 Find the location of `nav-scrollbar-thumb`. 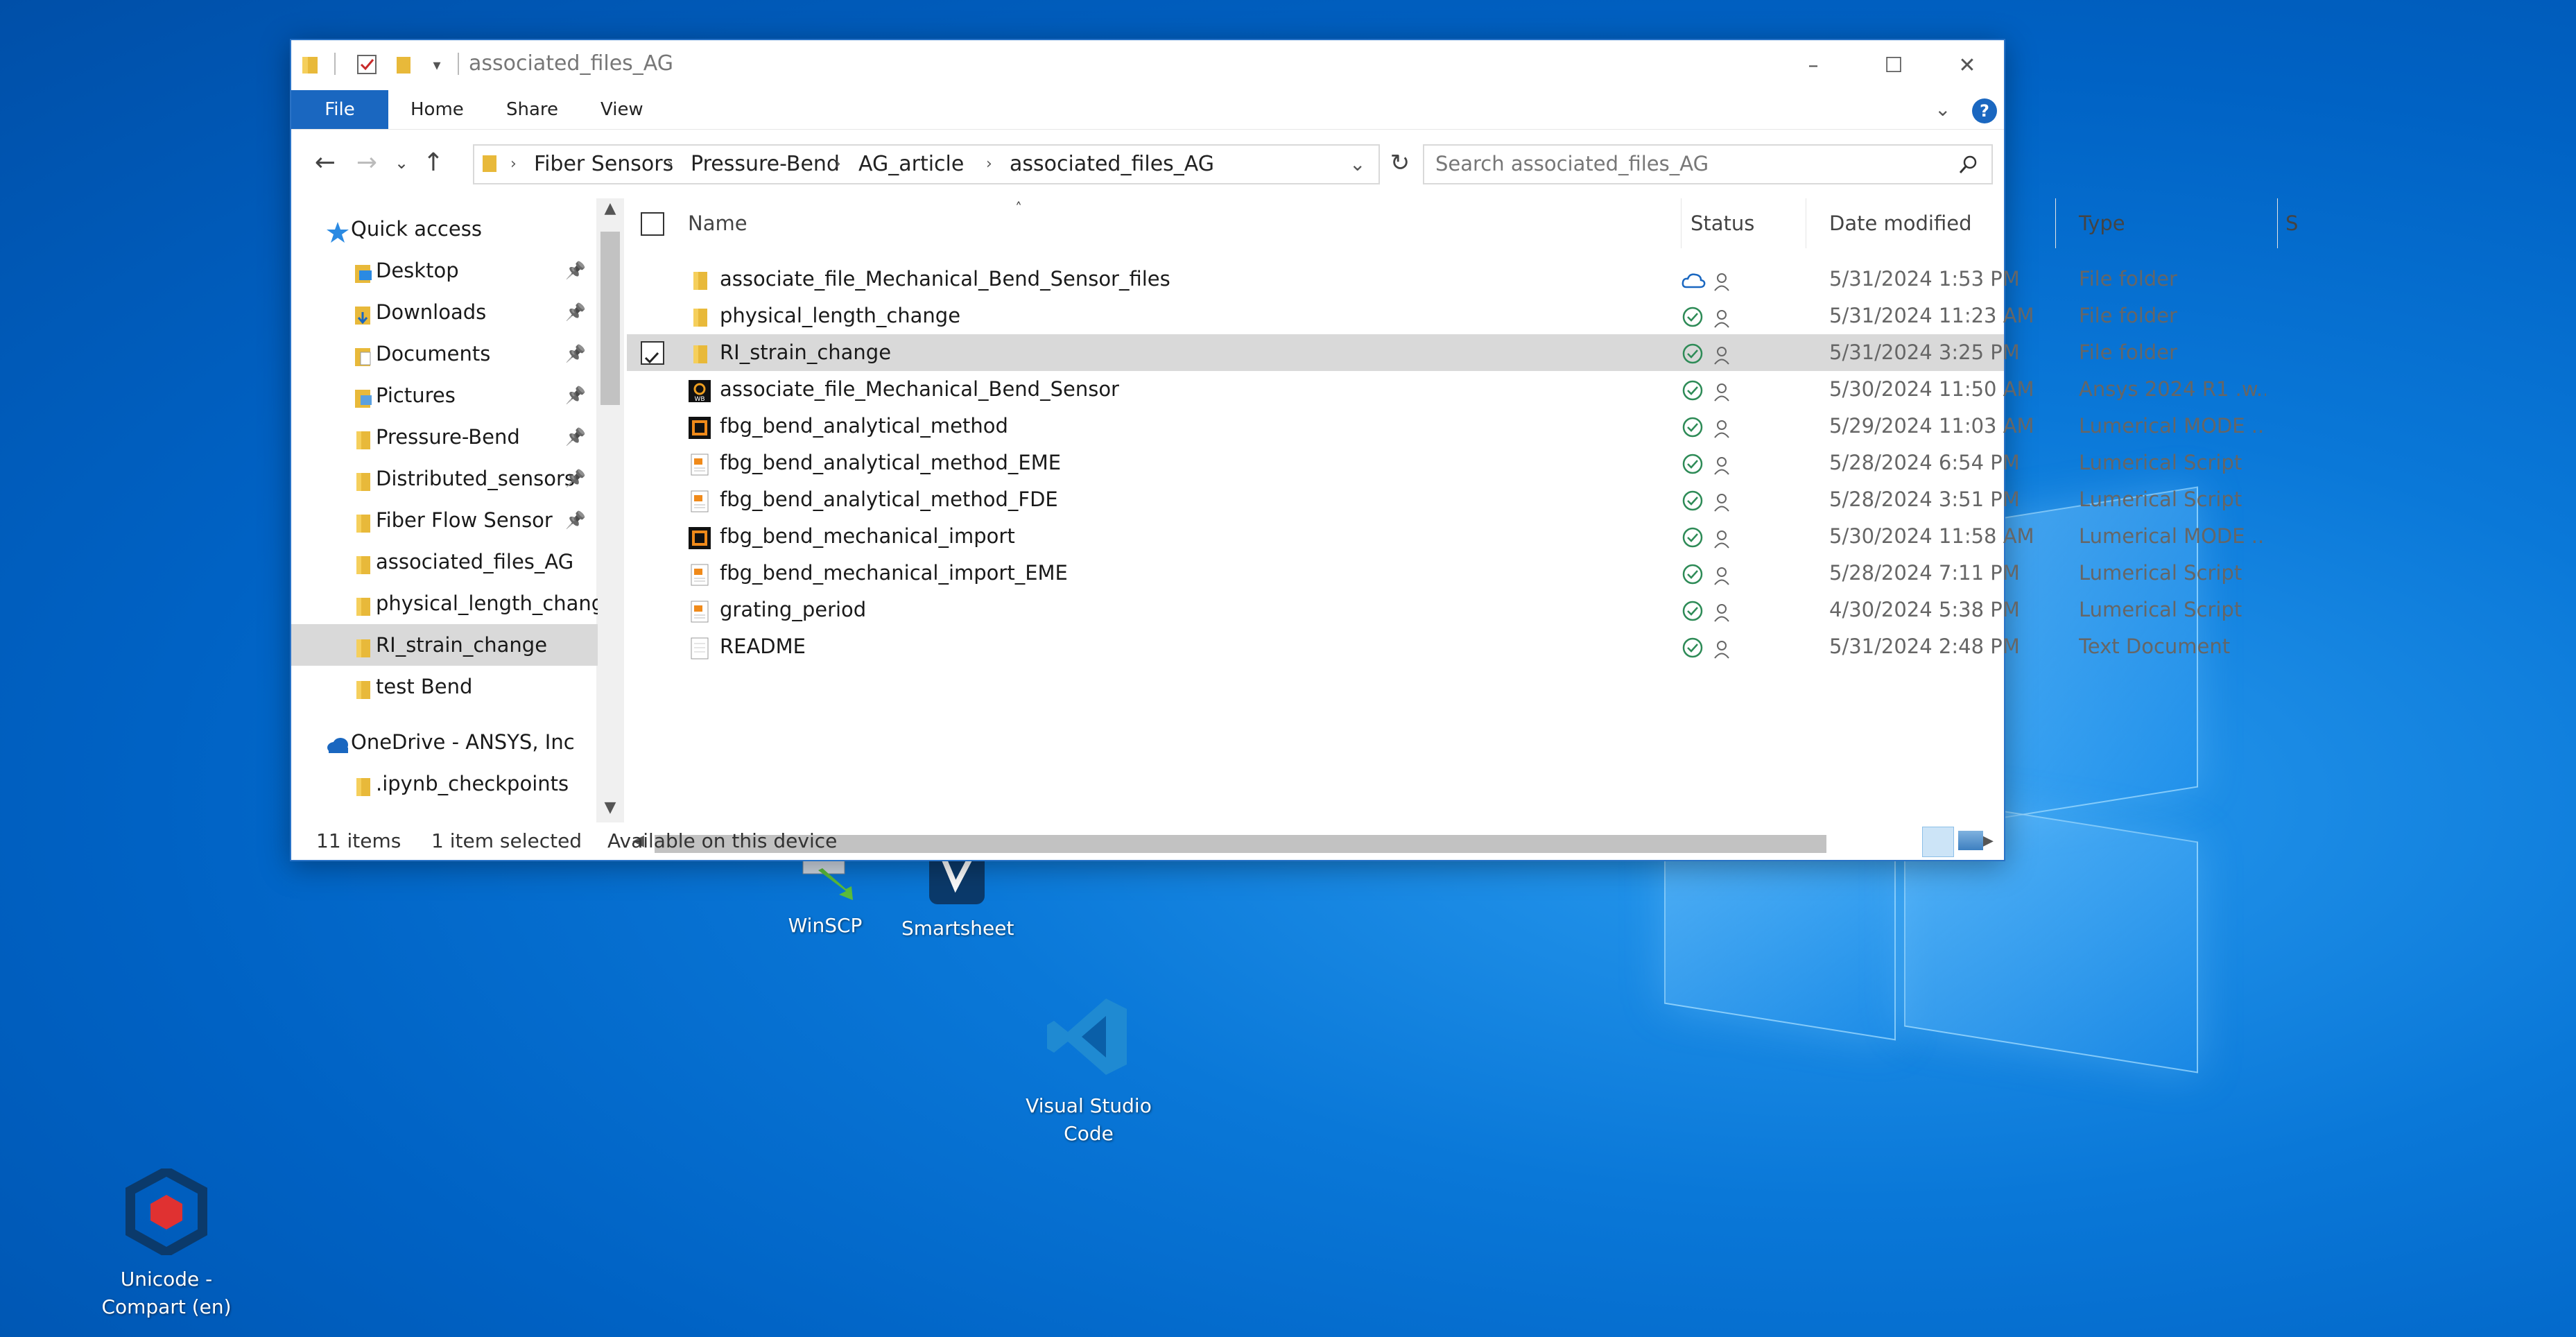

nav-scrollbar-thumb is located at coordinates (610, 318).